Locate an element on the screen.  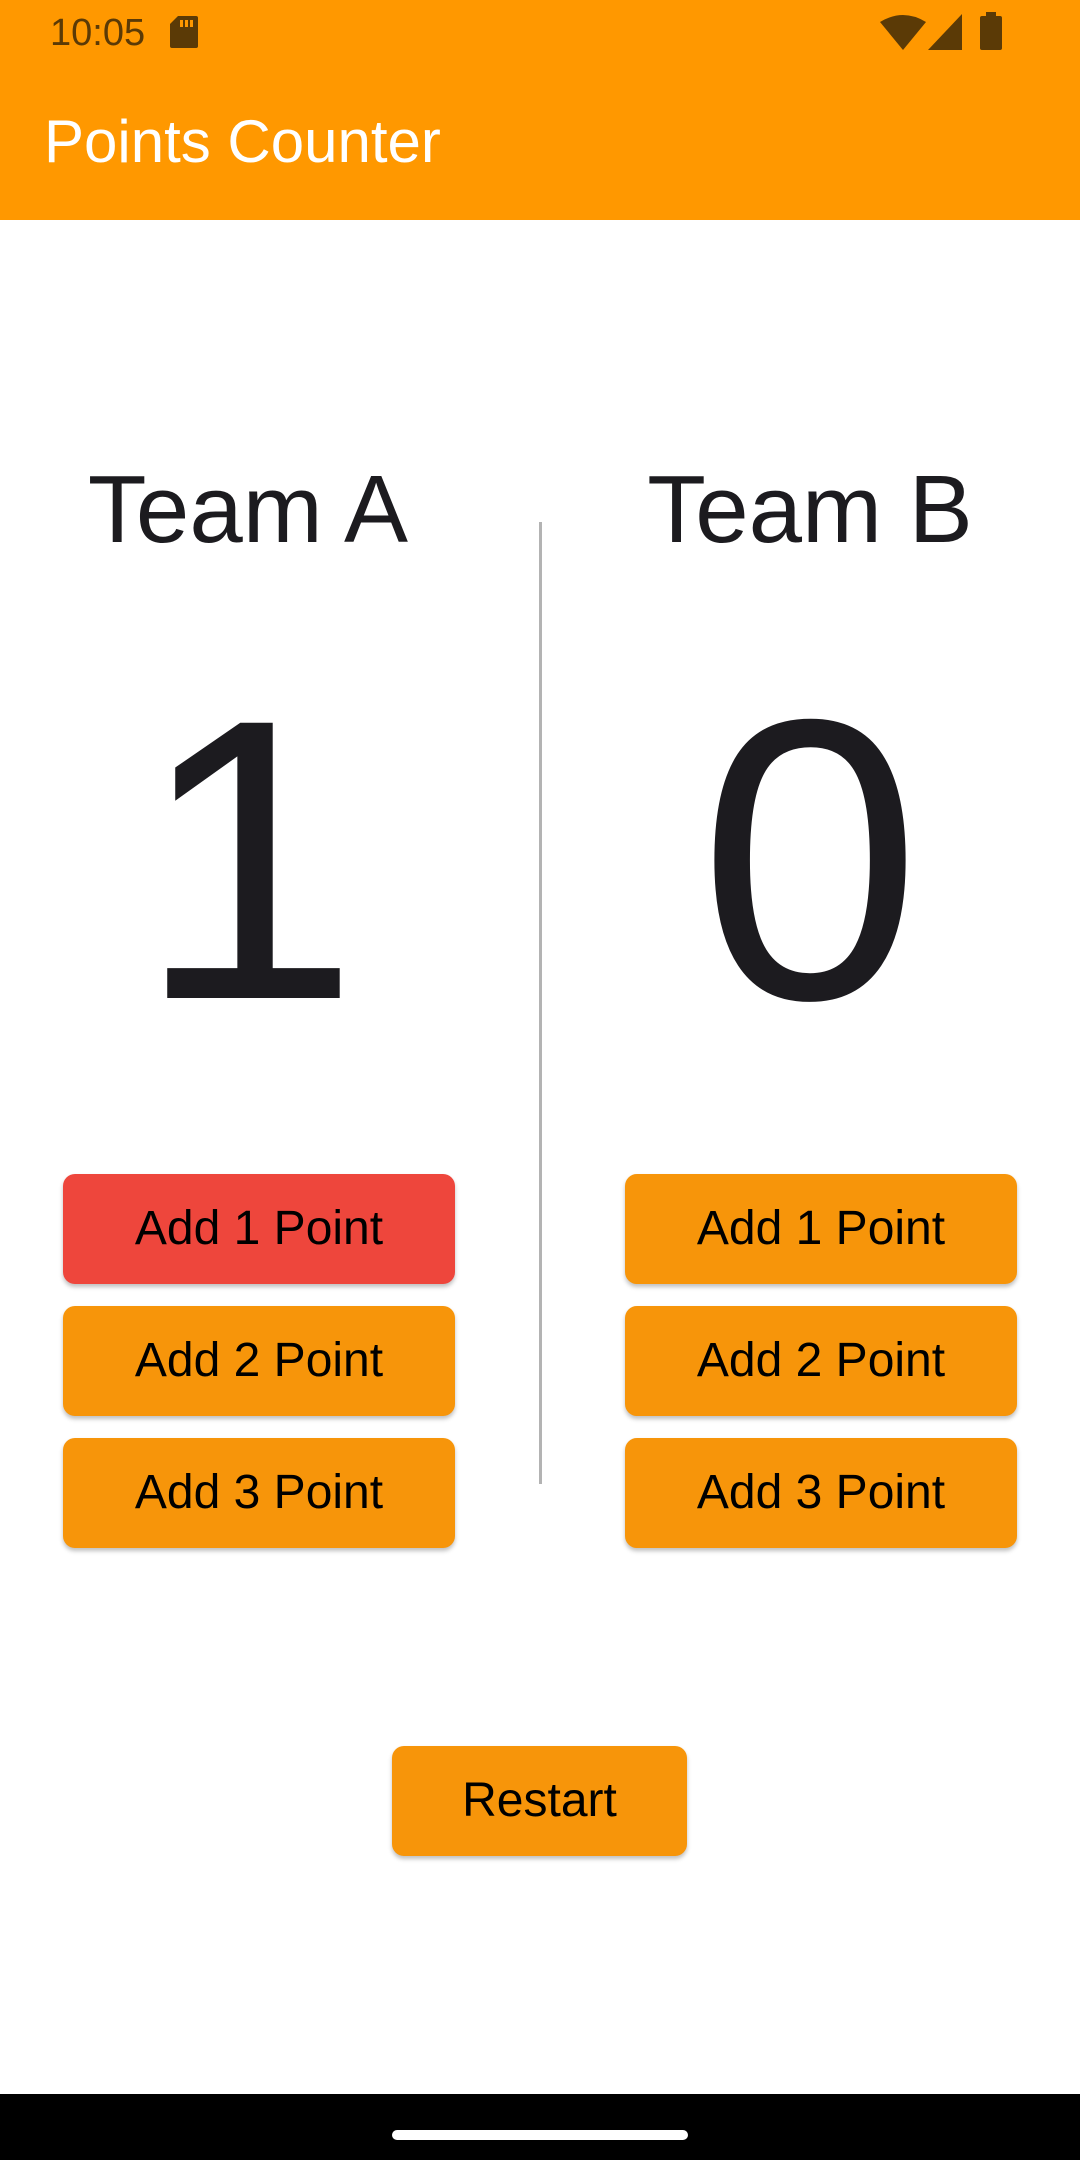
restart-button: Restart is located at coordinates (539, 1801).